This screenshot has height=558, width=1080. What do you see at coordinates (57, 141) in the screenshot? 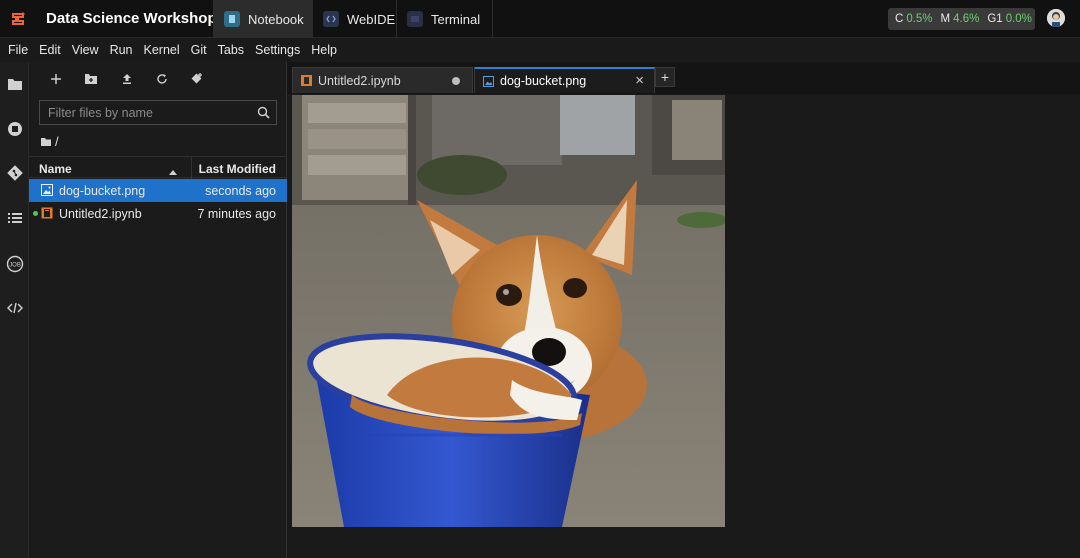
I see `breadcrumb-path: /` at bounding box center [57, 141].